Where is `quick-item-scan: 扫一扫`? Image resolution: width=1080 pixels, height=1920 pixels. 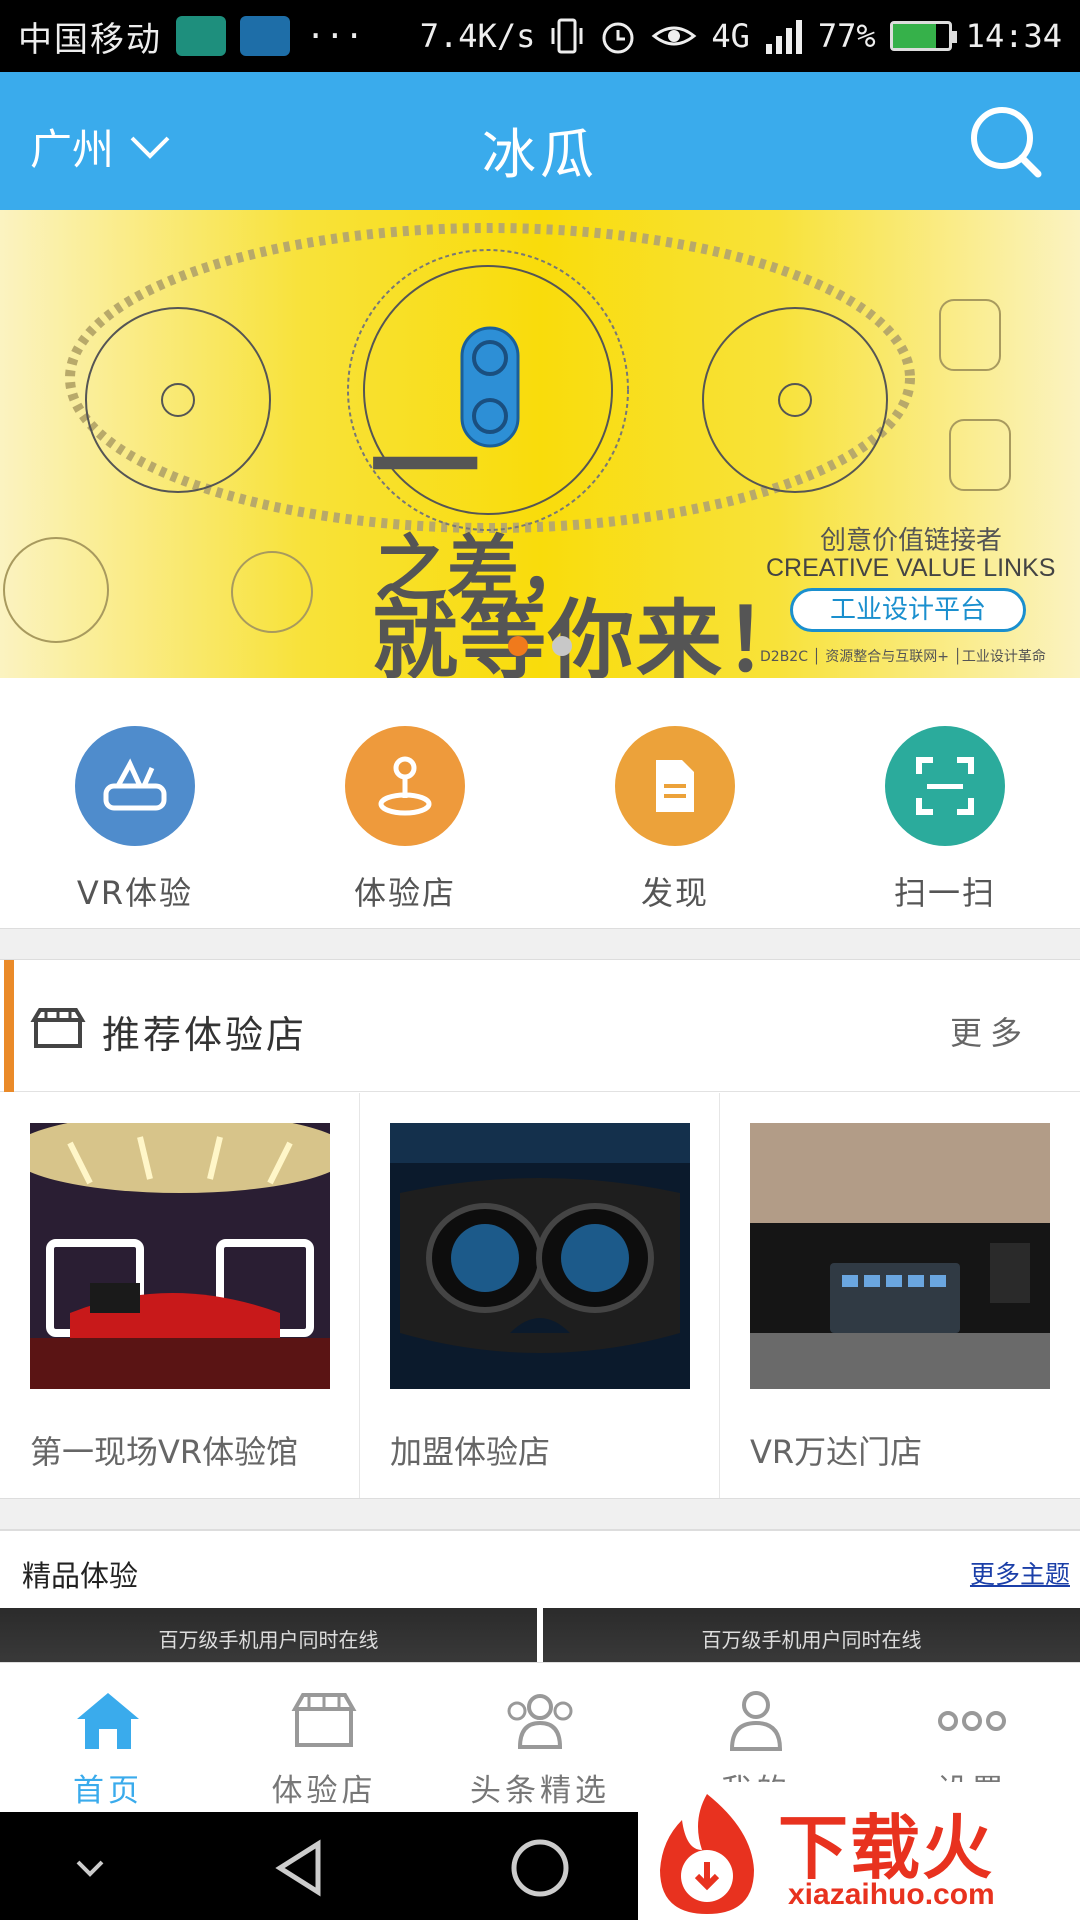 quick-item-scan: 扫一扫 is located at coordinates (945, 803).